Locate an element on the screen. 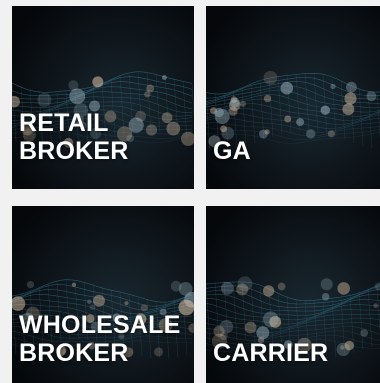 The width and height of the screenshot is (380, 383). tile-label: WHOLESALE BROKER is located at coordinates (100, 339).